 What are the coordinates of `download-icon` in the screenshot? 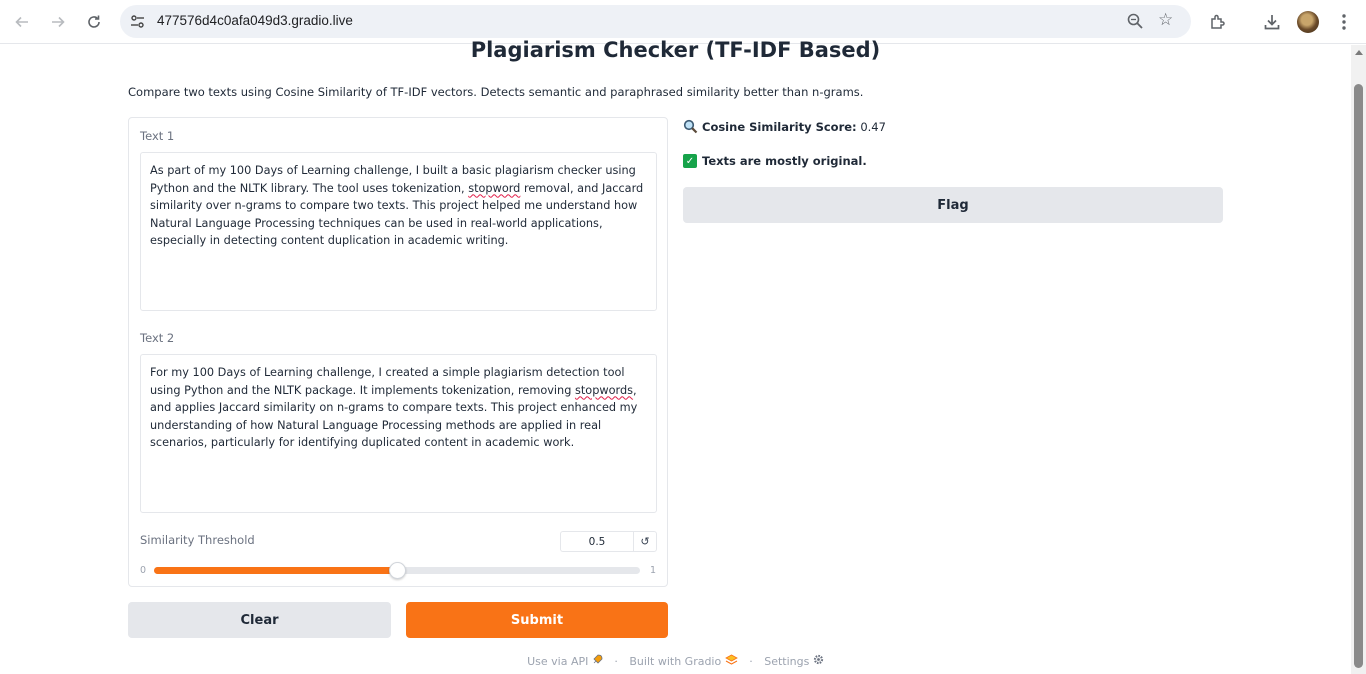 It's located at (1272, 22).